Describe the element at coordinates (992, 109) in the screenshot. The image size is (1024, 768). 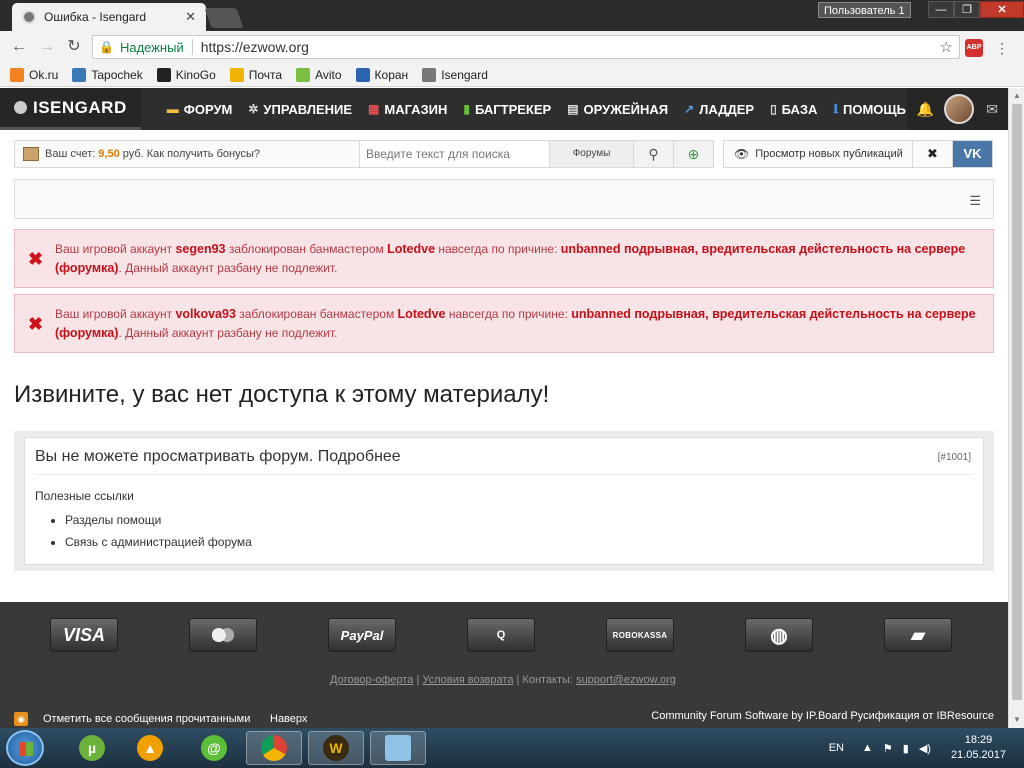
I see `mail-icon: ✉` at that location.